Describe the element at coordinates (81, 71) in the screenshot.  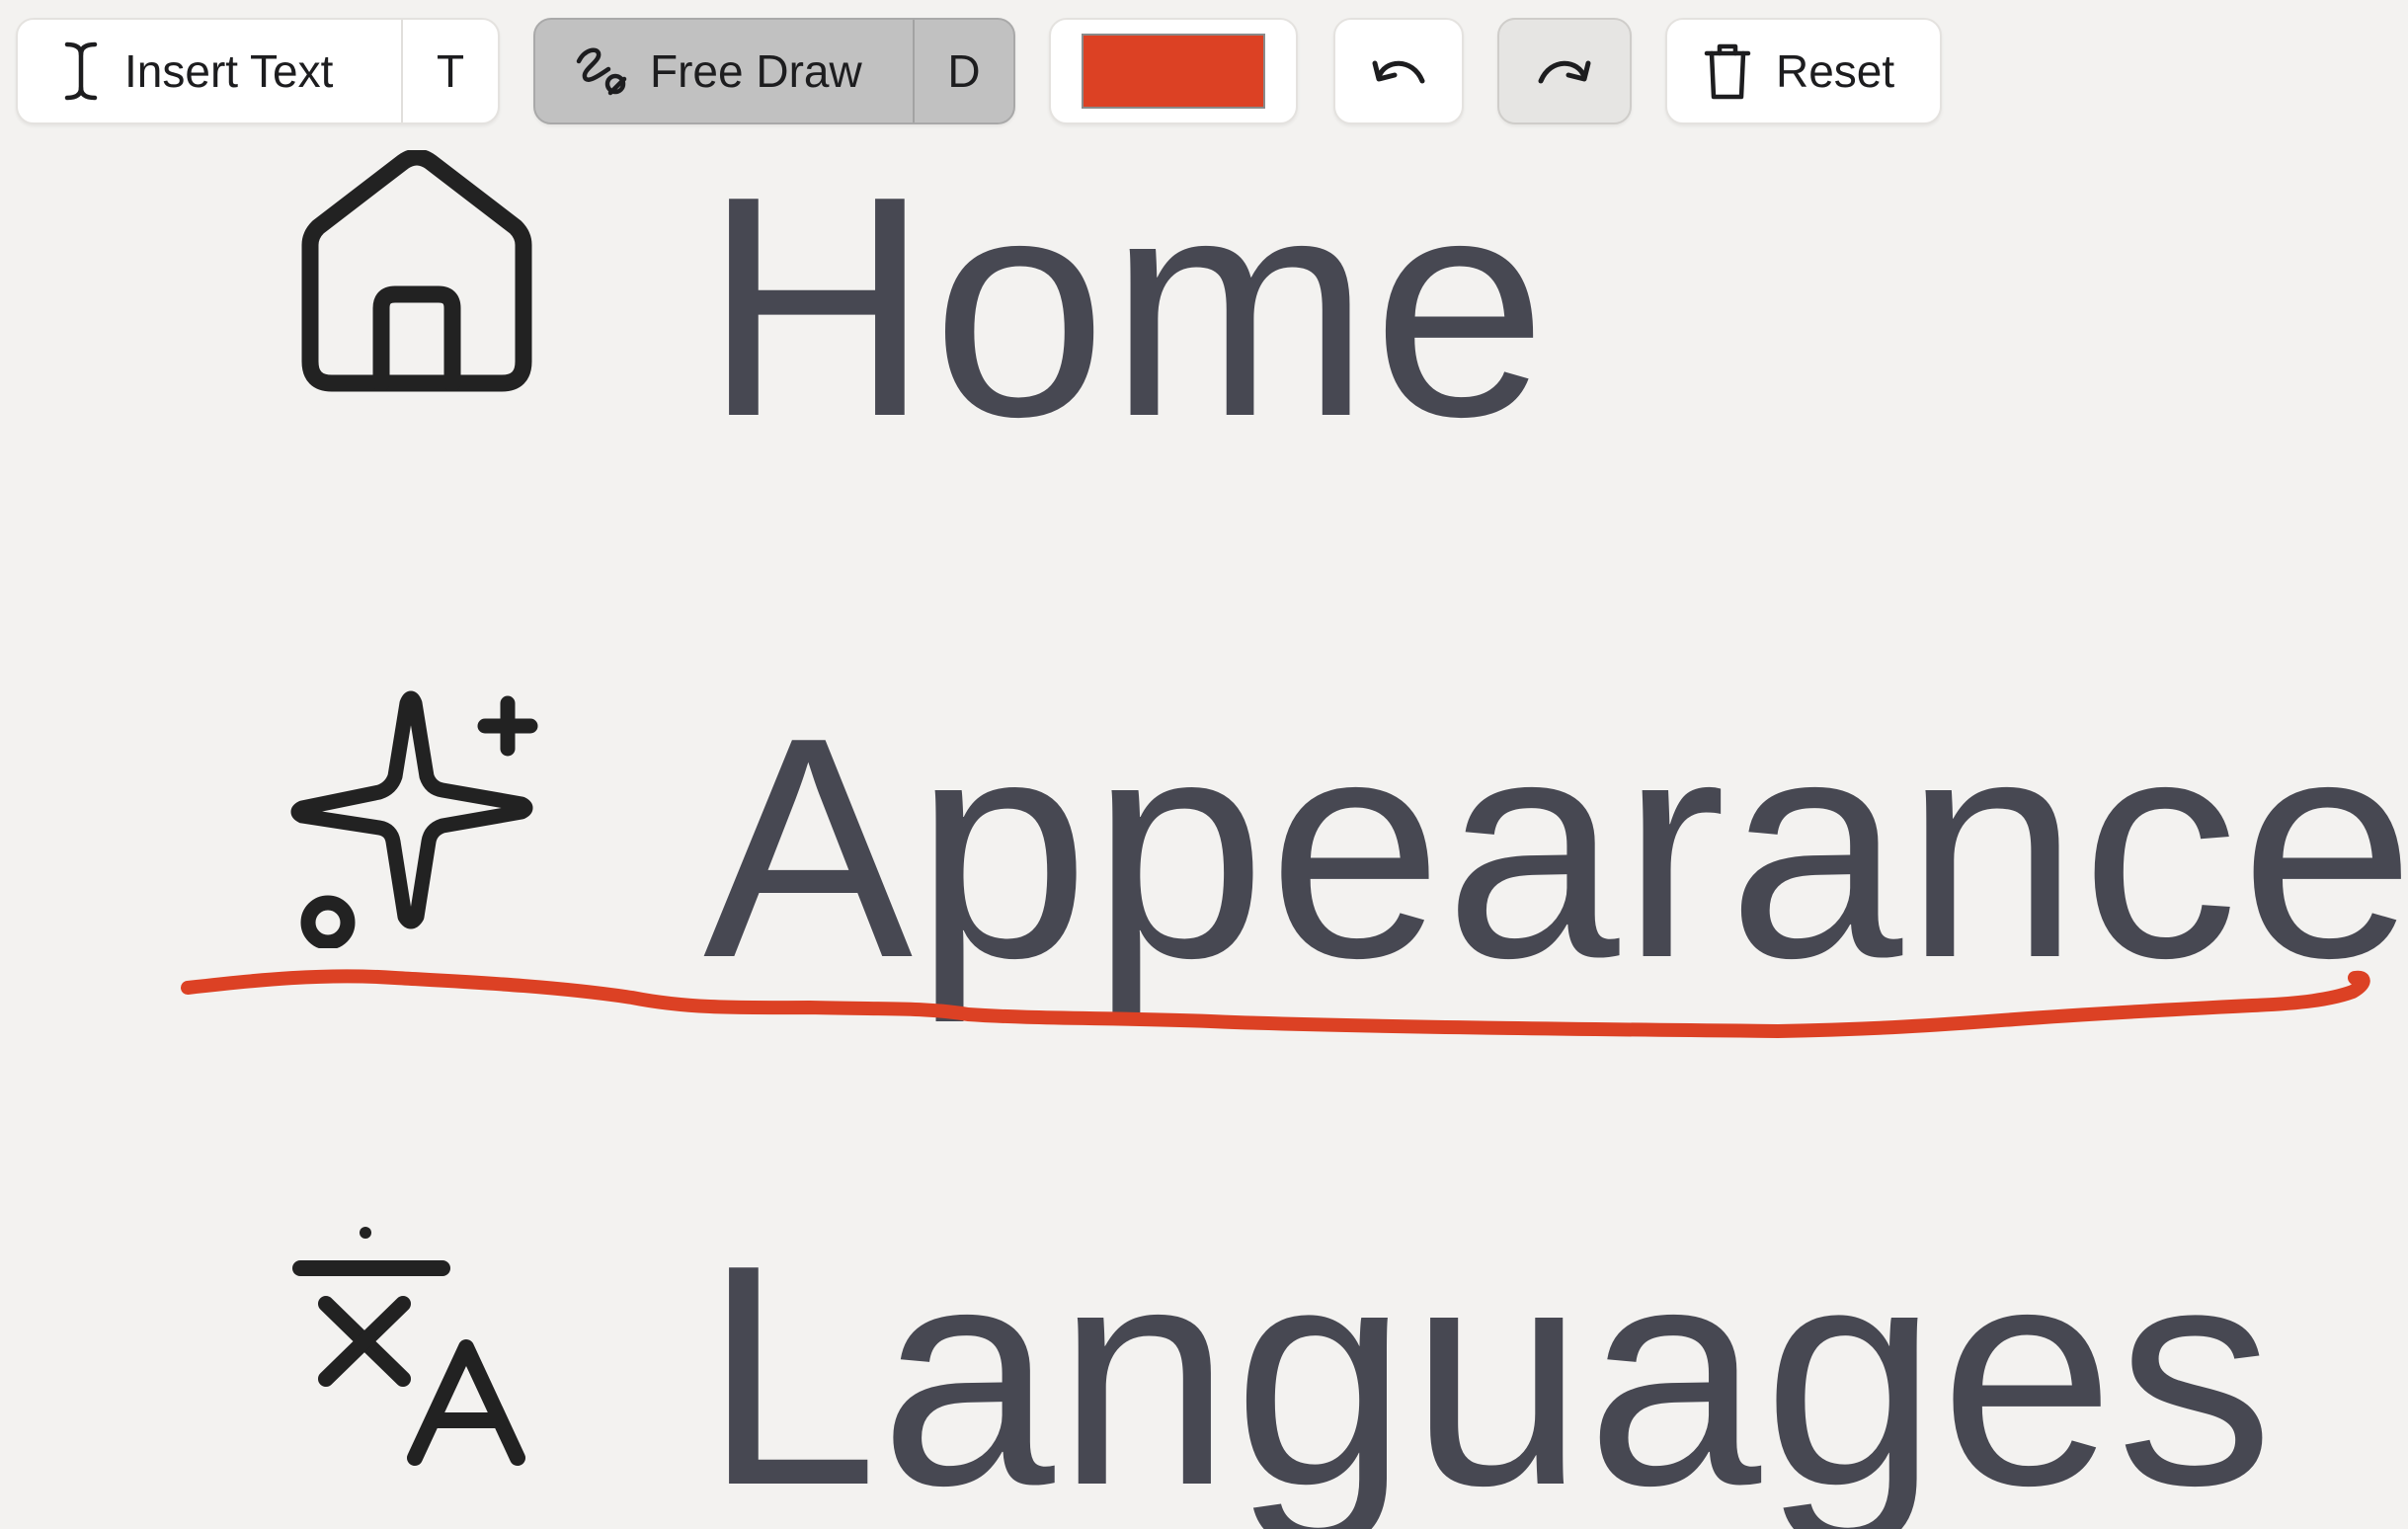
I see `text-cursor-icon` at that location.